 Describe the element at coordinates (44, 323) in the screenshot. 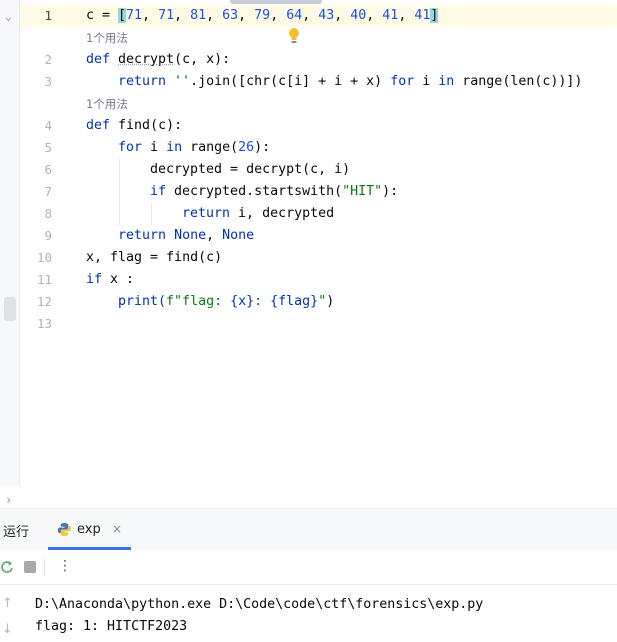

I see `line-number: 13` at that location.